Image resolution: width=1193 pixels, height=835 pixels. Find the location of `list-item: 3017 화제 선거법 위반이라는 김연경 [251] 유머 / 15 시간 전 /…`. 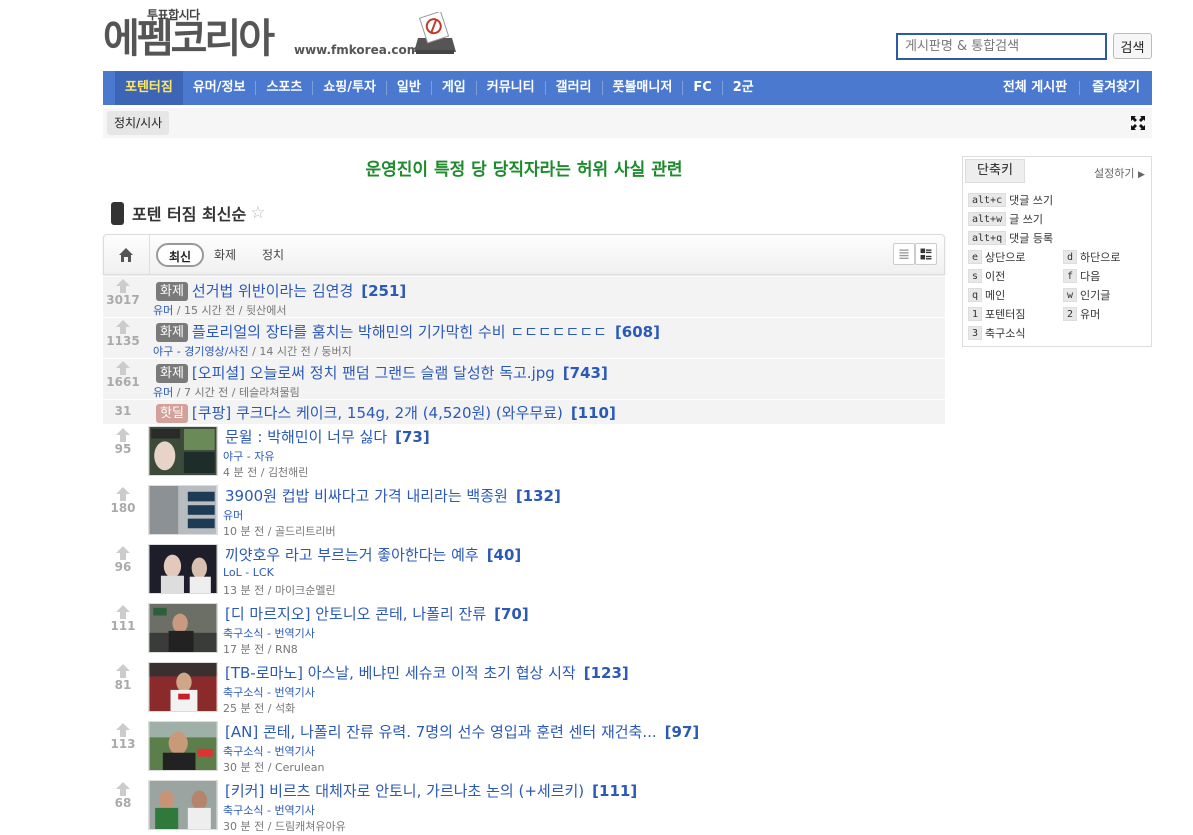

list-item: 3017 화제 선거법 위반이라는 김연경 [251] 유머 / 15 시간 전 /… is located at coordinates (524, 297).